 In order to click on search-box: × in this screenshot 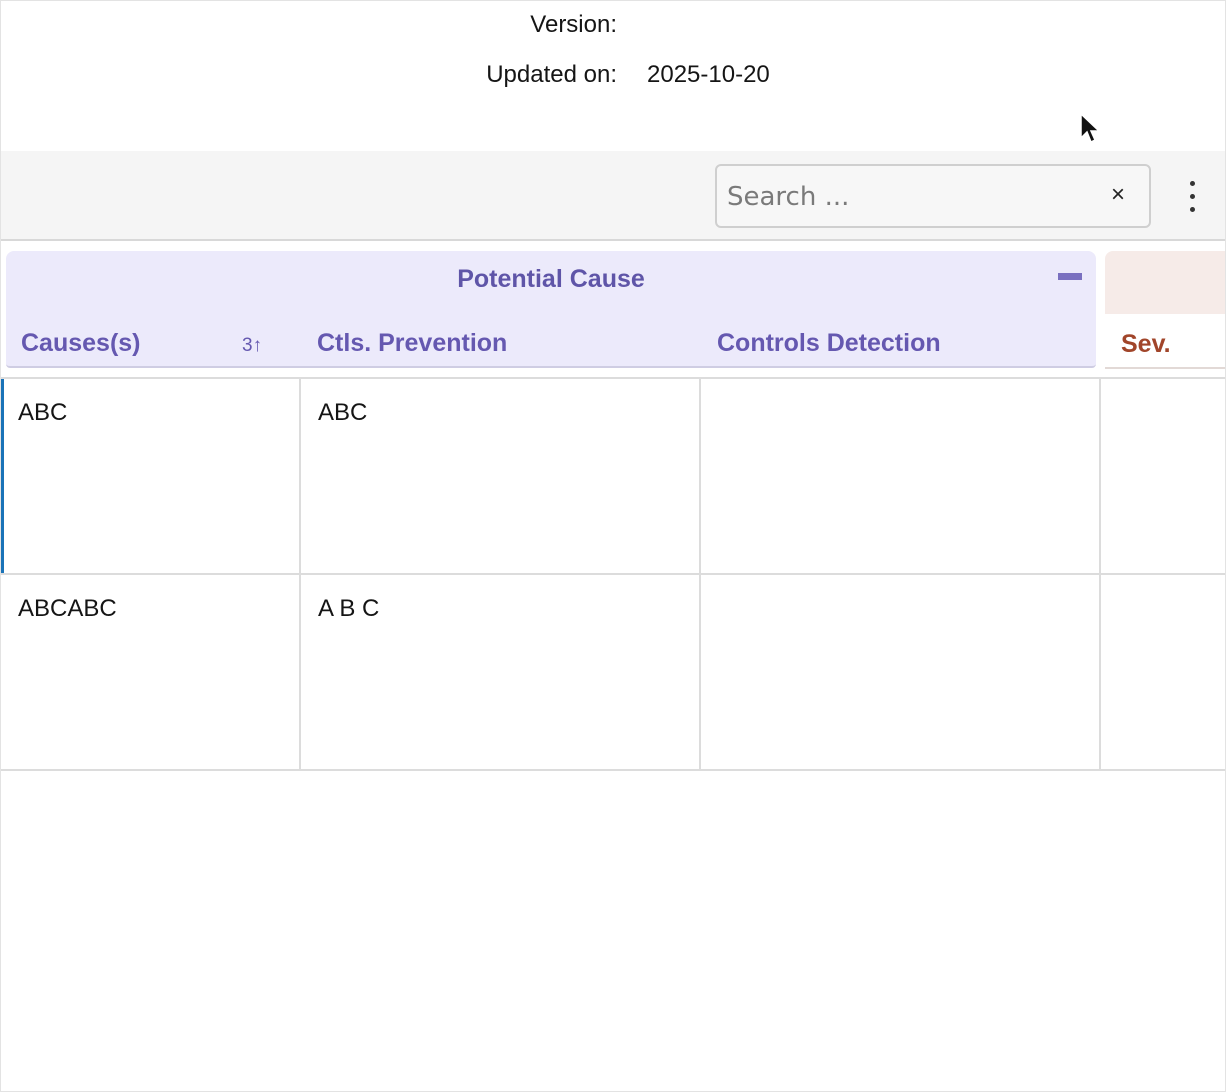, I will do `click(933, 196)`.